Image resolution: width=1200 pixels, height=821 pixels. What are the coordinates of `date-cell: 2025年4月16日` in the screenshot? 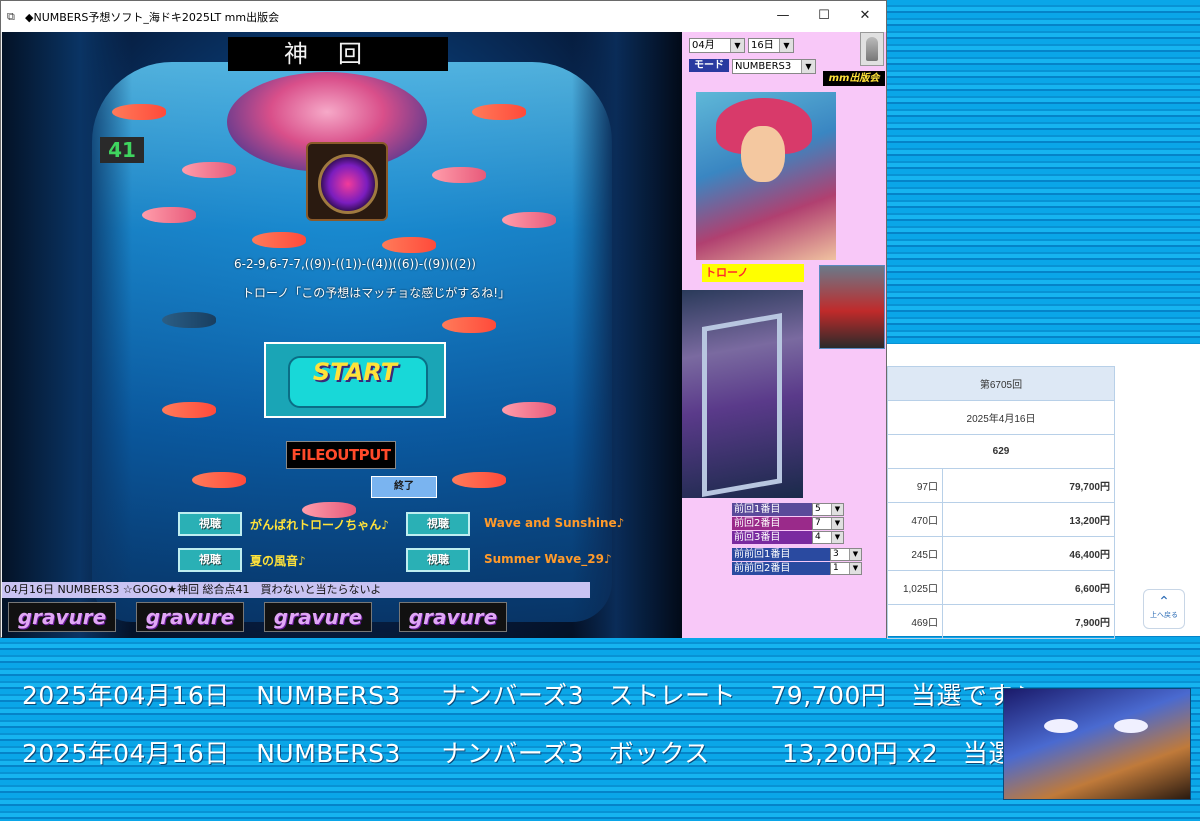 It's located at (1001, 417).